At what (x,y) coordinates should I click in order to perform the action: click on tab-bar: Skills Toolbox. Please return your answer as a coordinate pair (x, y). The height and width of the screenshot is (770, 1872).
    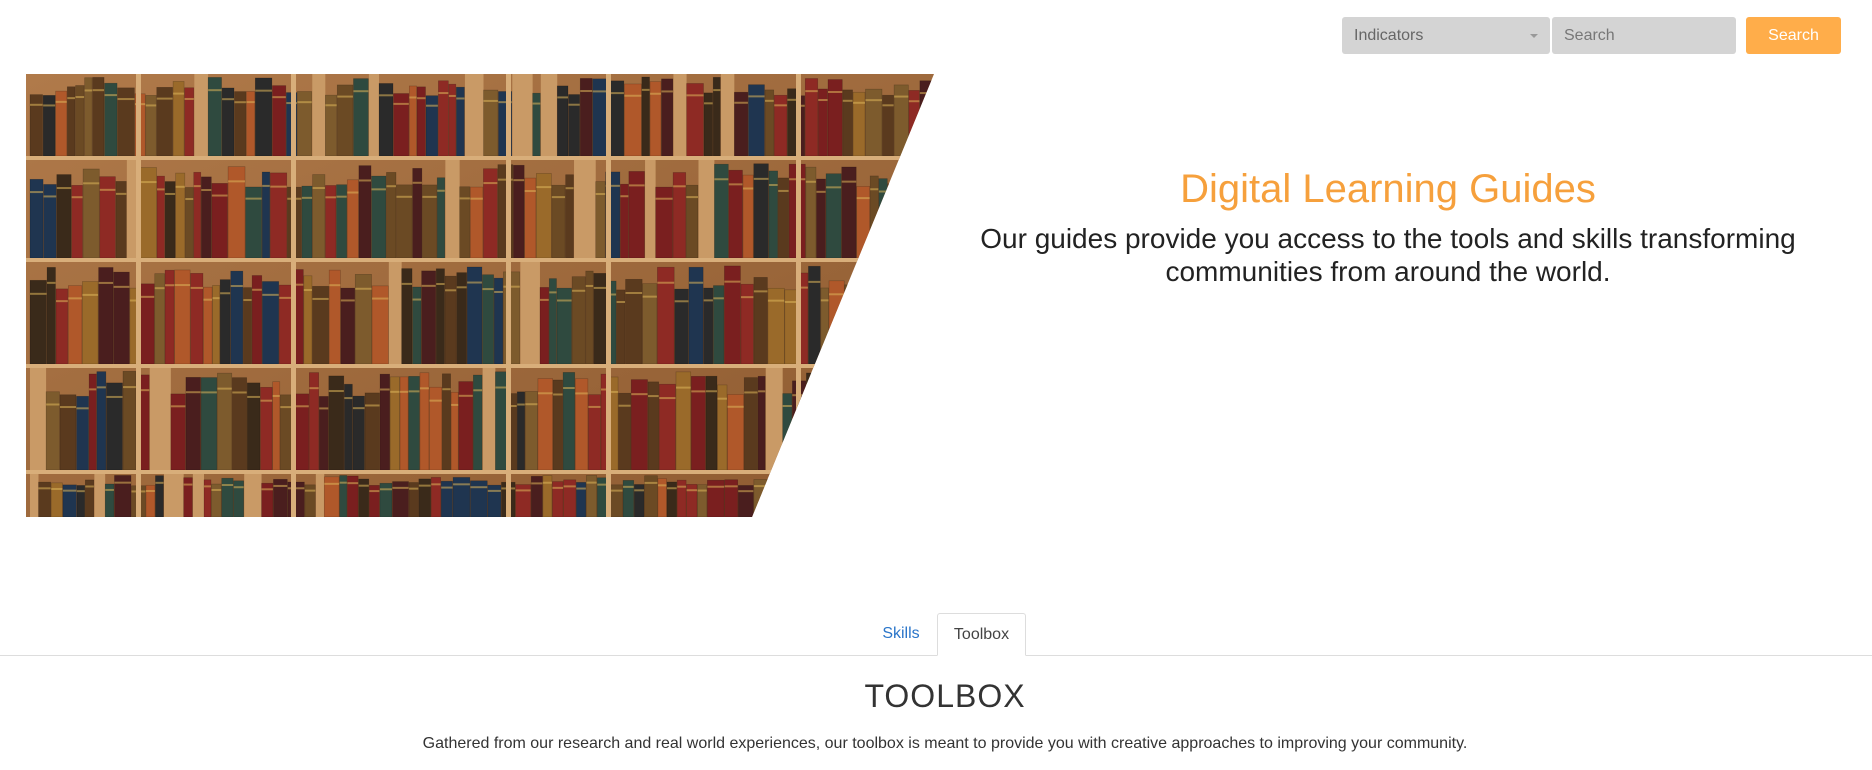
    Looking at the image, I should click on (936, 634).